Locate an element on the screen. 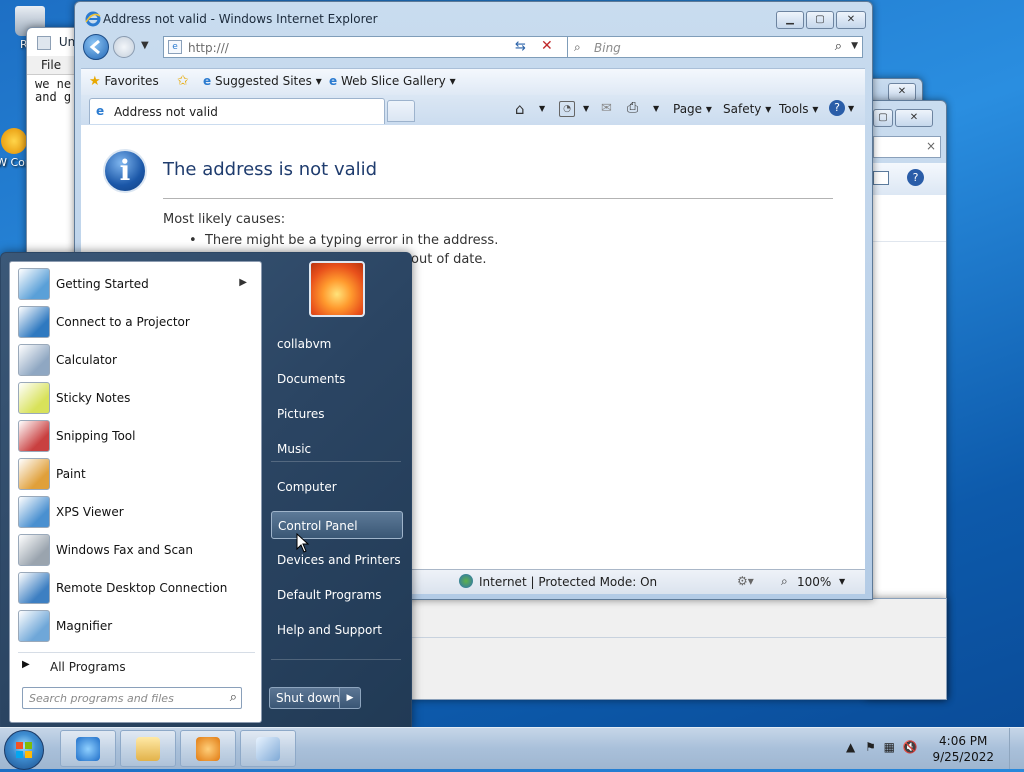  zoom-level: 100% is located at coordinates (814, 582).